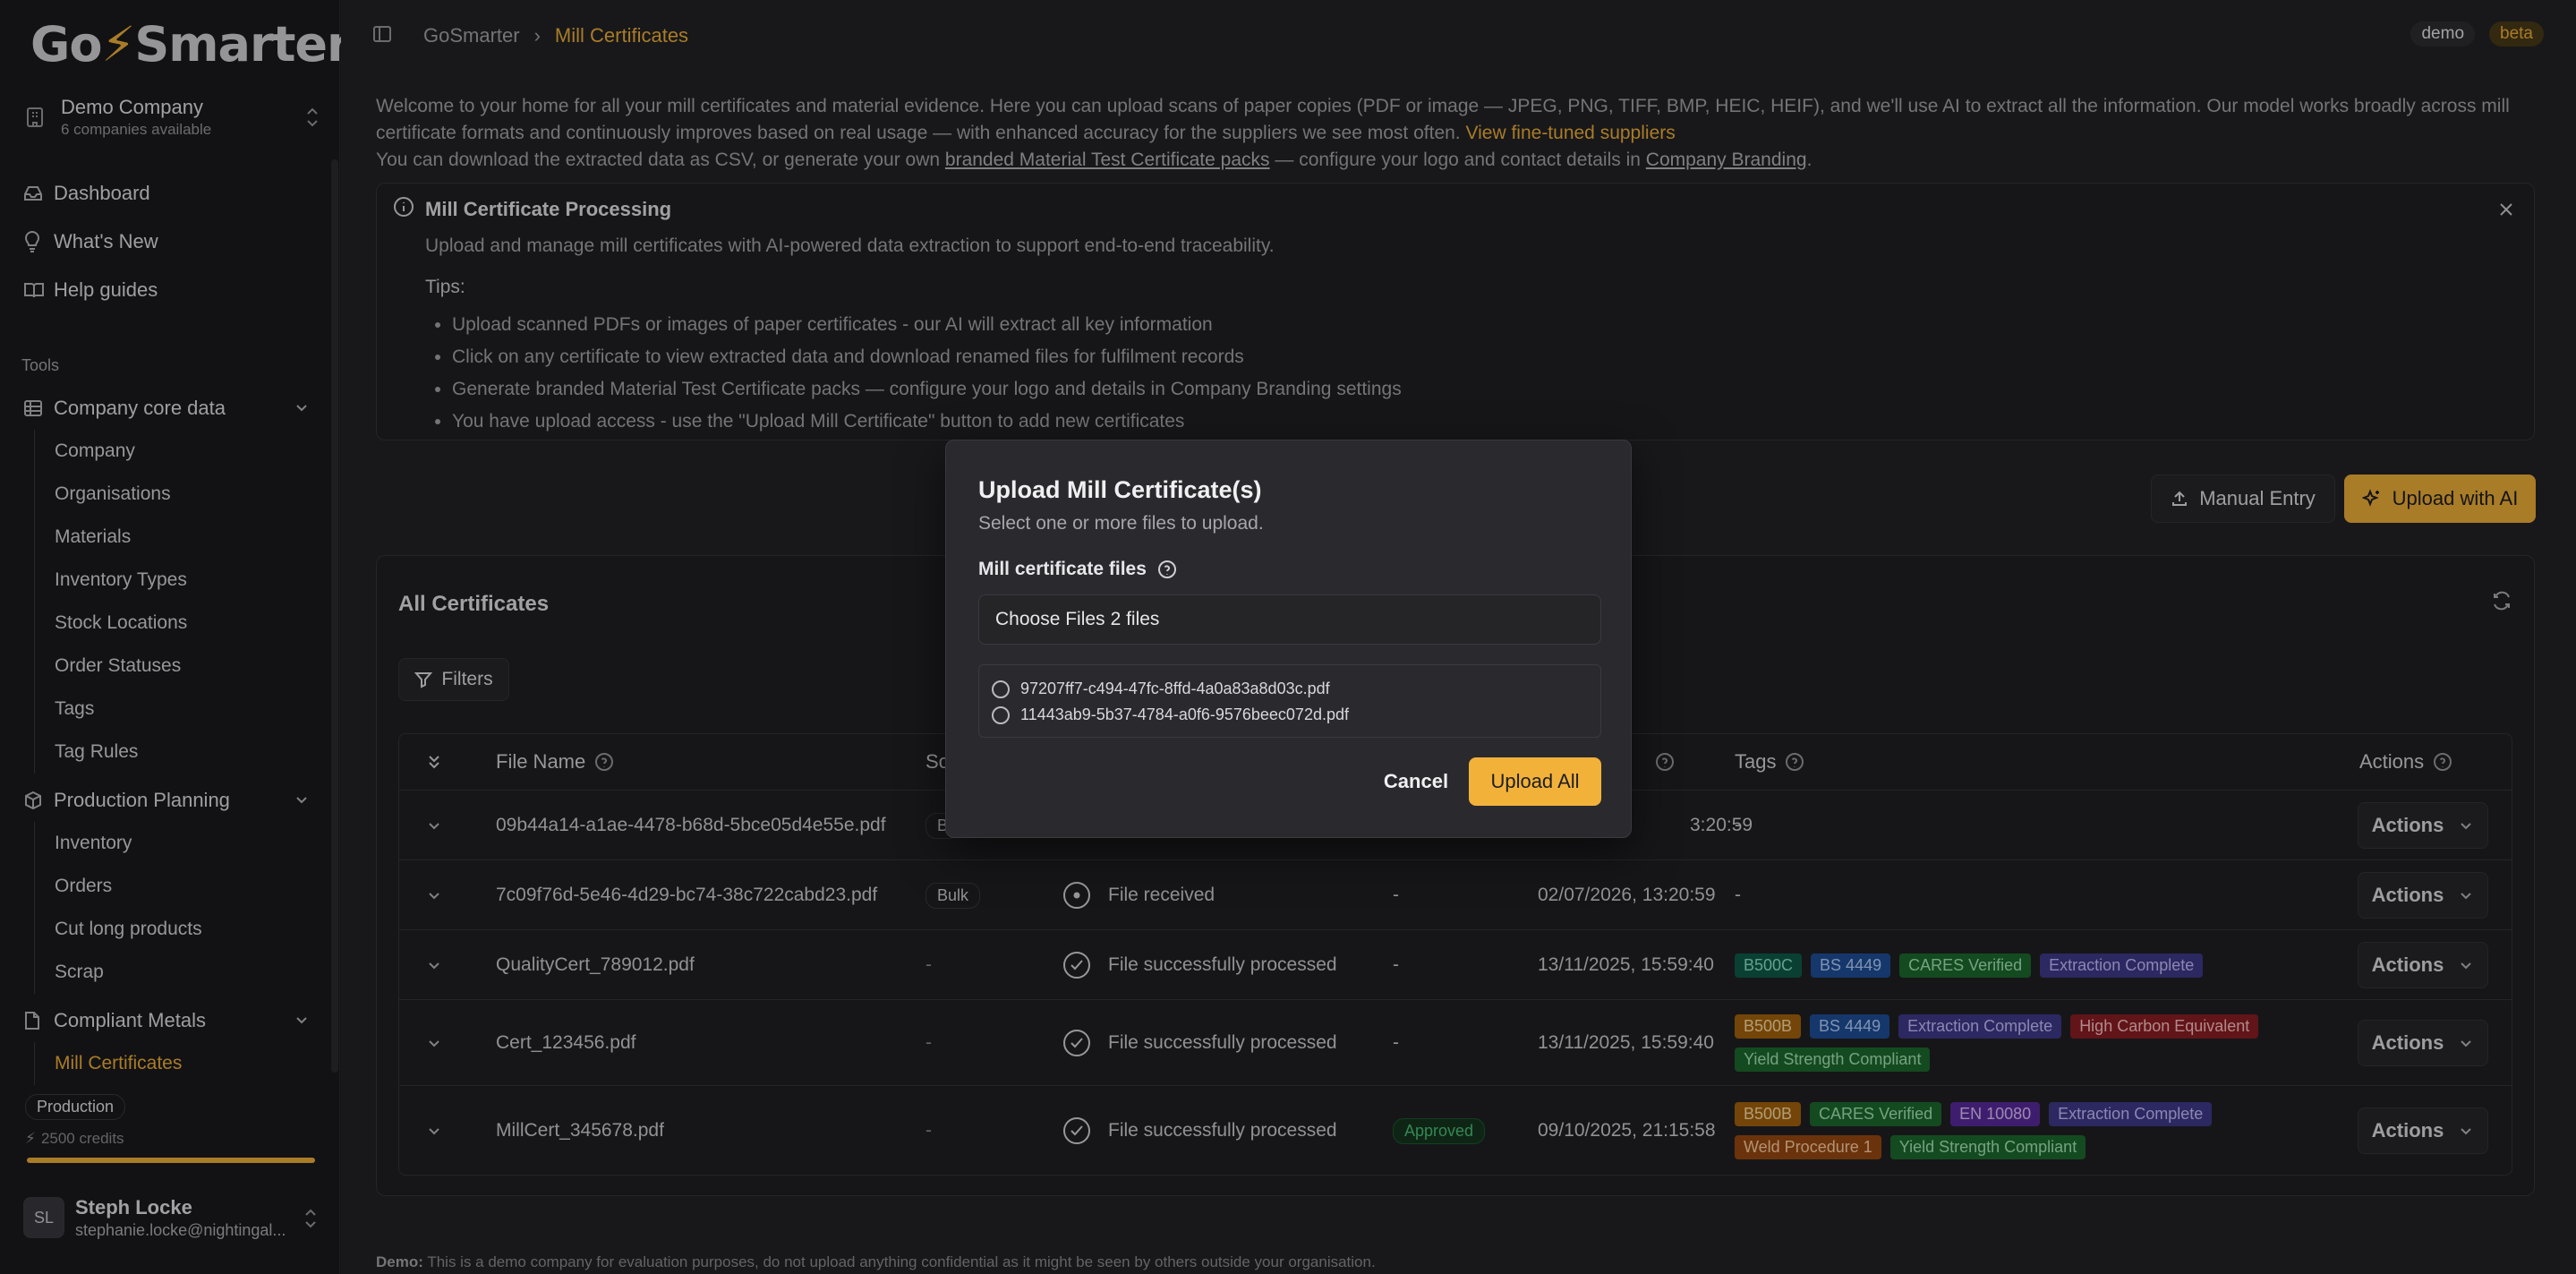  What do you see at coordinates (1290, 715) in the screenshot?
I see `list-item: 11443ab9-5b37-4784-a0f6-9576beec072d.pdf` at bounding box center [1290, 715].